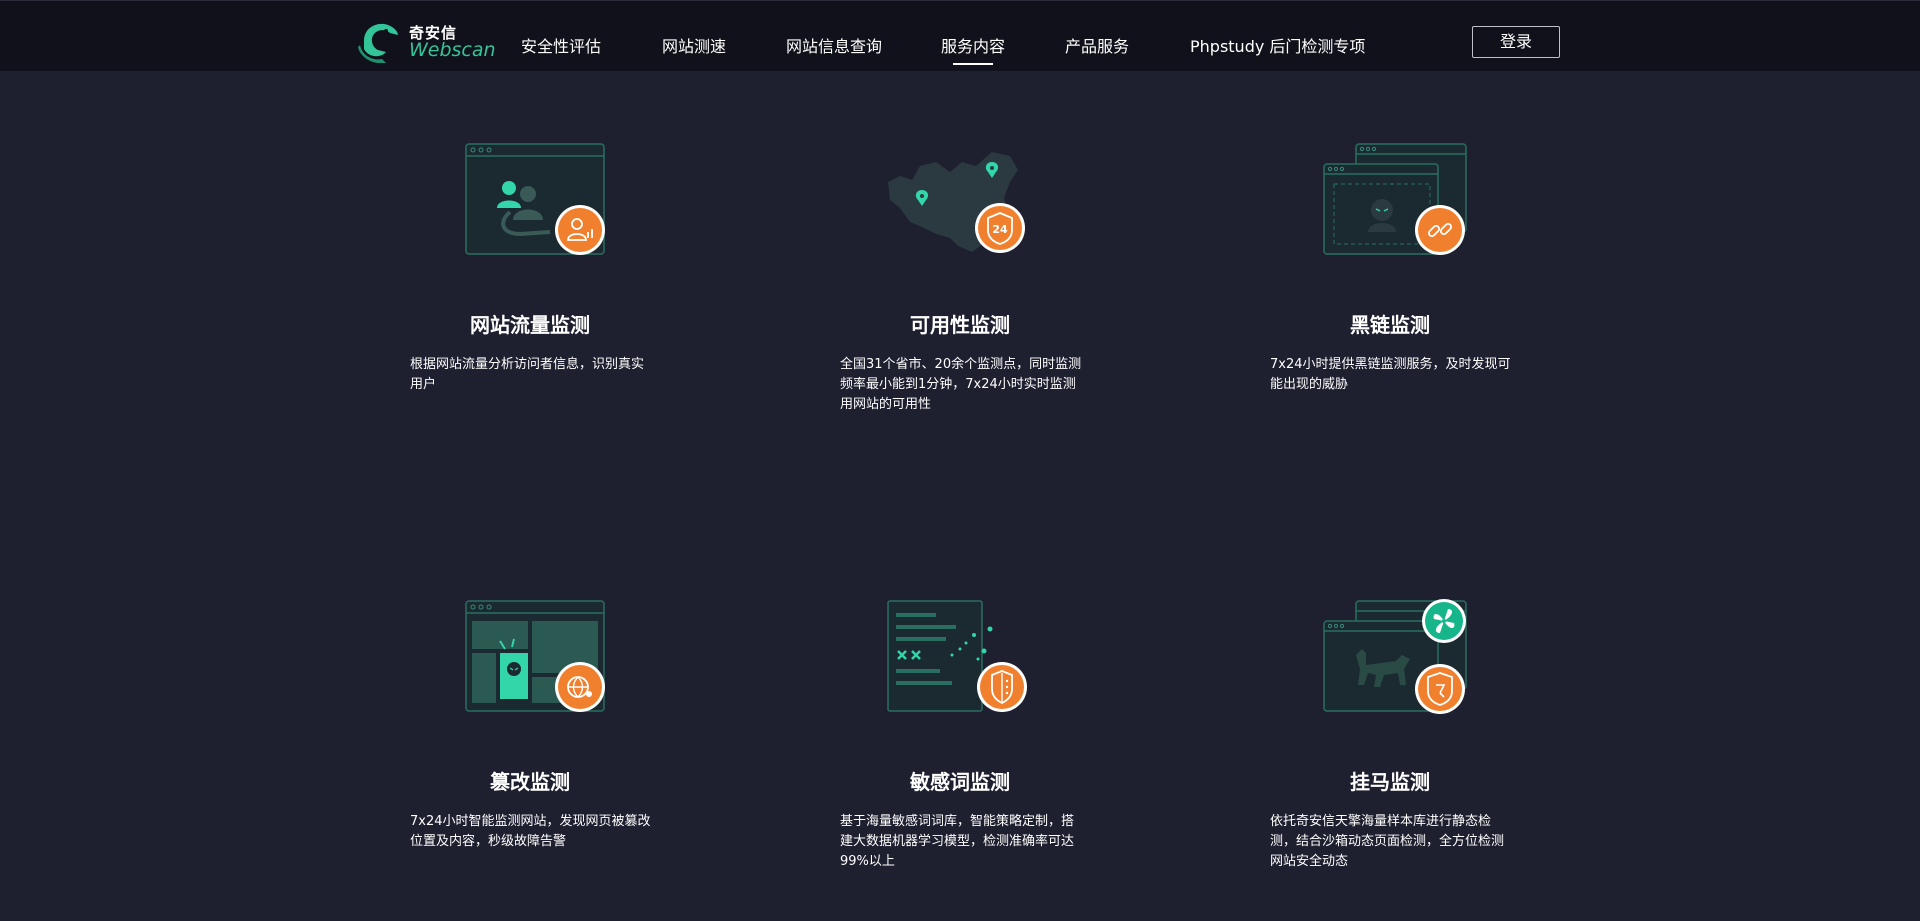 The height and width of the screenshot is (921, 1920). I want to click on nav-item-security-assessment: 安全性评估, so click(561, 45).